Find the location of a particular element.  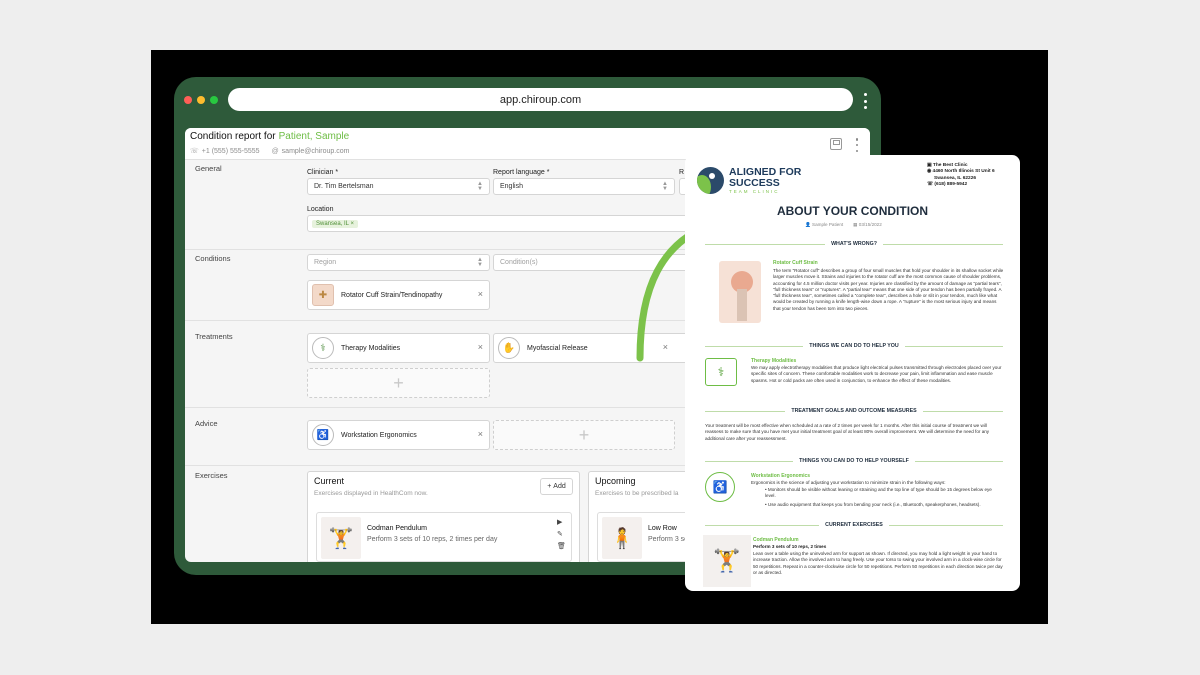

clinic-logo-text: ALIGNED FOR SUCCESS is located at coordinates (765, 177).